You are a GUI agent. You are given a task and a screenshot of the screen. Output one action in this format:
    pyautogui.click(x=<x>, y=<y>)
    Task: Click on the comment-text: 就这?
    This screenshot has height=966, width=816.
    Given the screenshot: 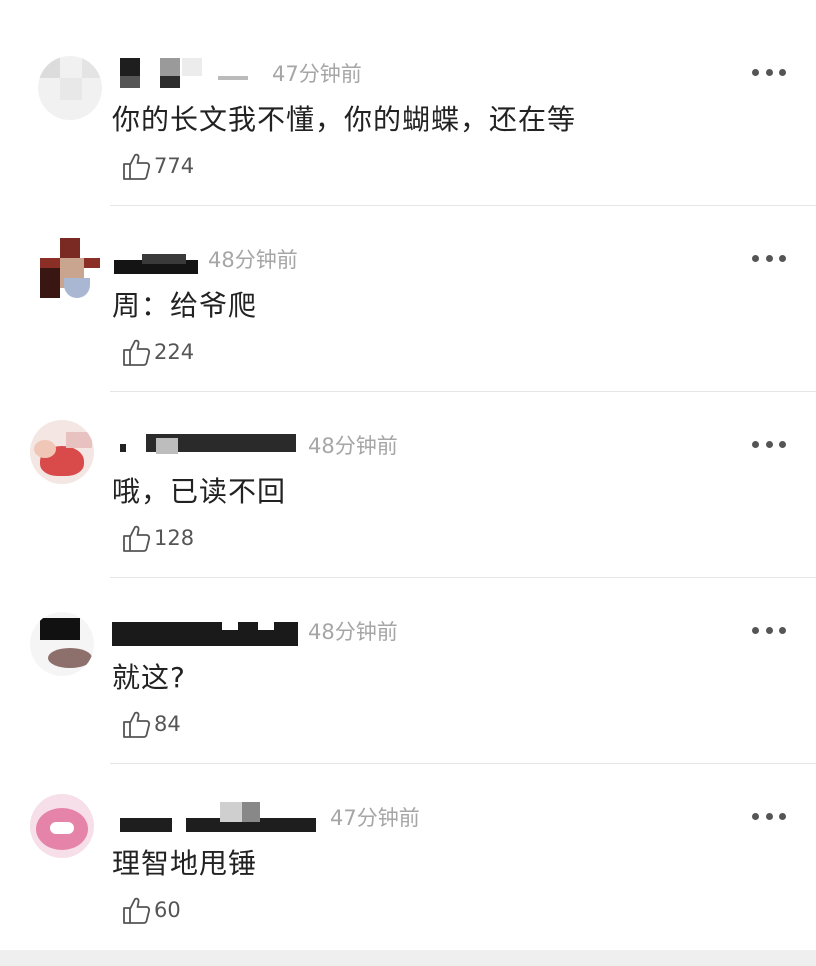 What is the action you would take?
    pyautogui.click(x=149, y=677)
    